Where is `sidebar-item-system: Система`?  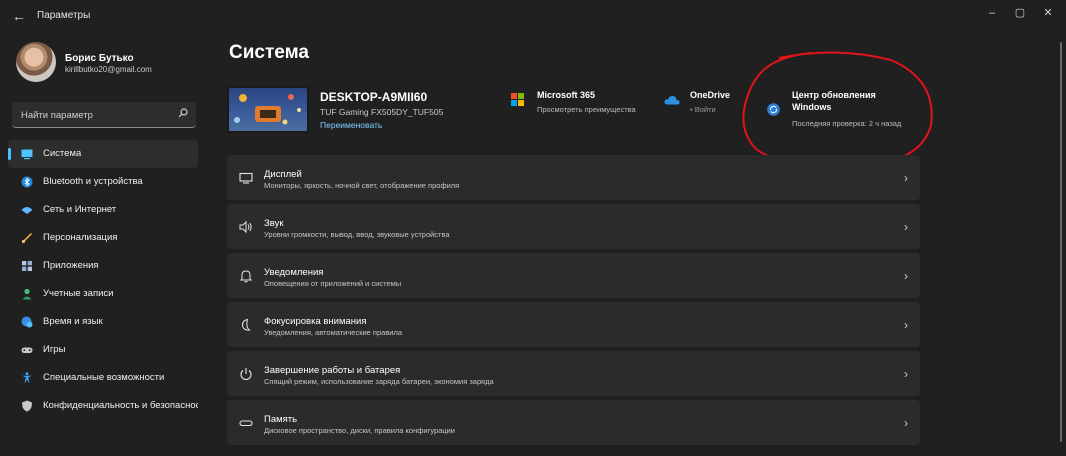
sidebar-item-system: Система is located at coordinates (103, 154).